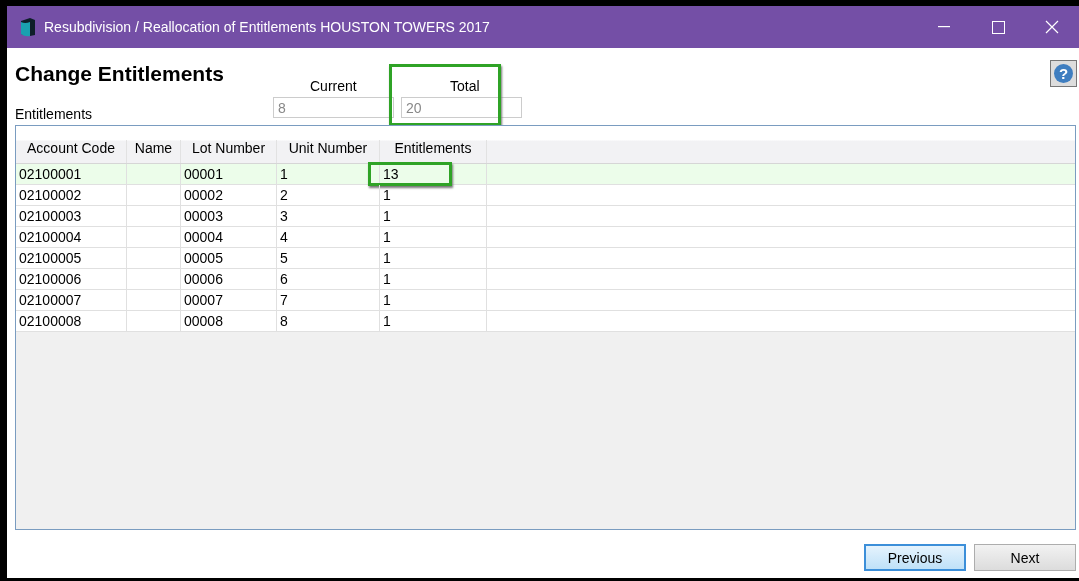 The width and height of the screenshot is (1079, 581). Describe the element at coordinates (28, 27) in the screenshot. I see `app-logo-icon` at that location.